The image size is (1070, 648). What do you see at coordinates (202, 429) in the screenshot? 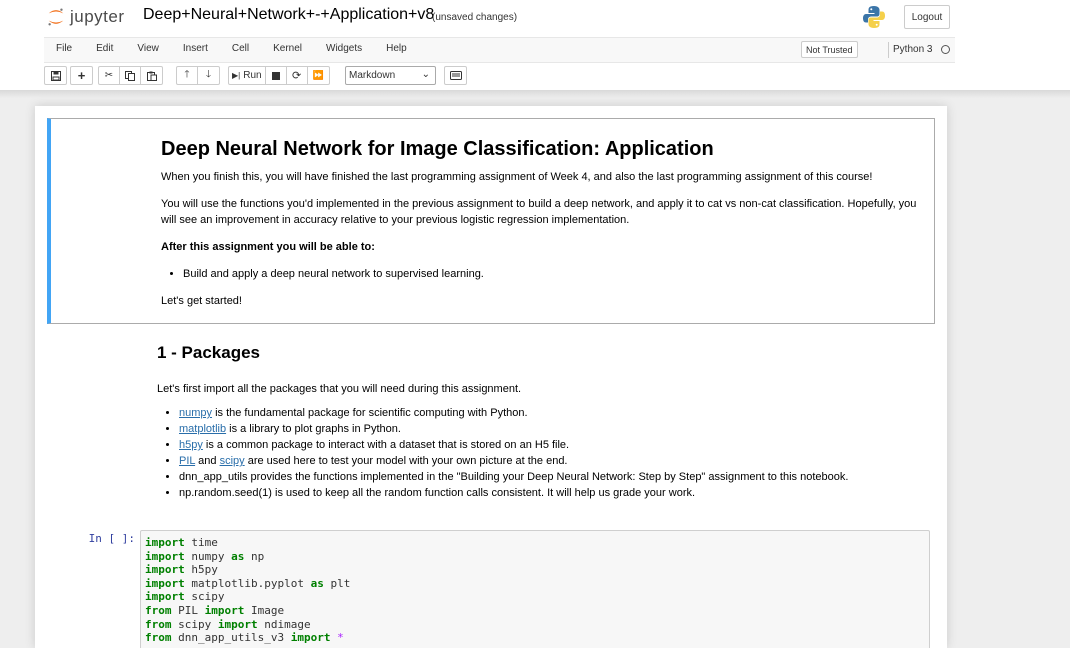
I see `matplotlib-link: matplotlib` at bounding box center [202, 429].